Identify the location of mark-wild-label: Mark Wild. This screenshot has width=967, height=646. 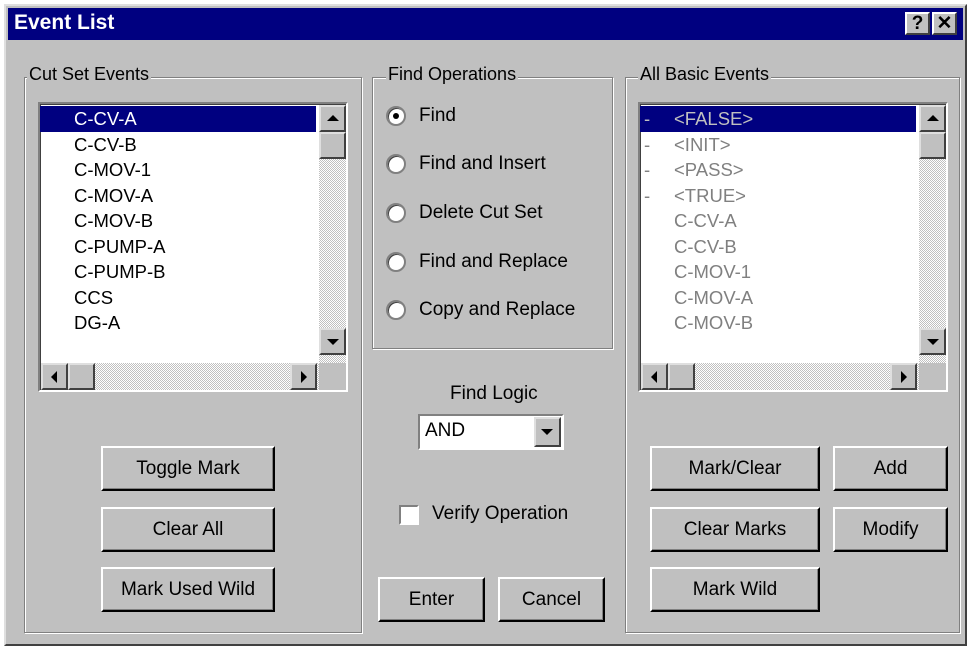
(735, 589).